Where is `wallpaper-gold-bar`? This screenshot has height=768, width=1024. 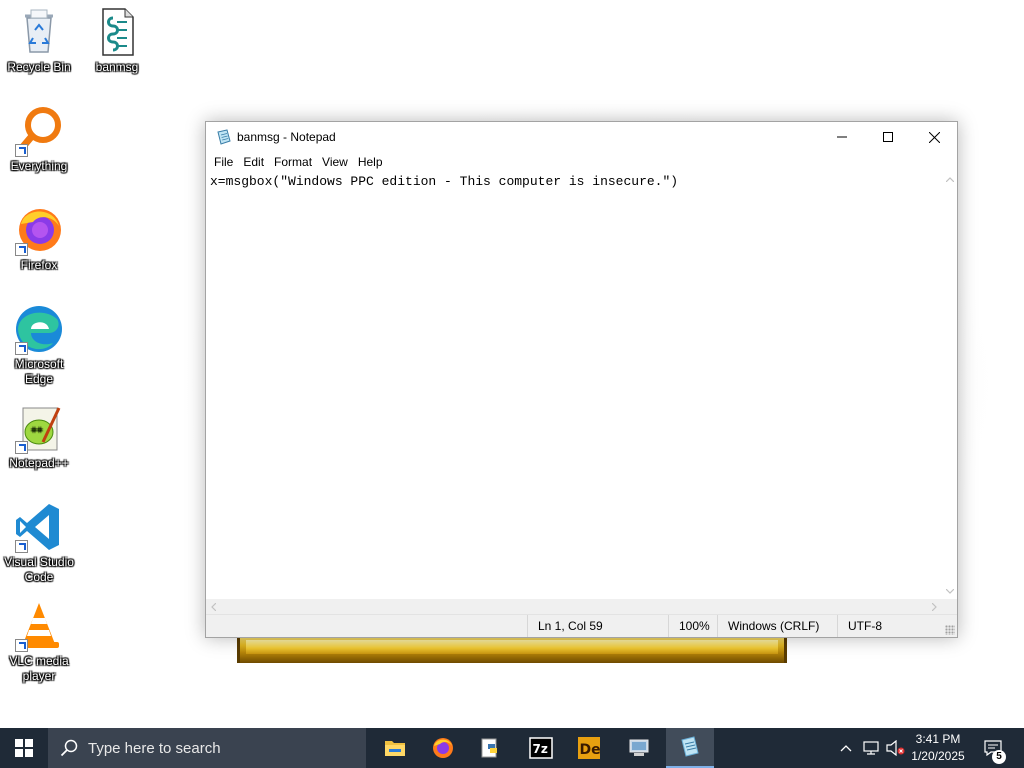 wallpaper-gold-bar is located at coordinates (512, 649).